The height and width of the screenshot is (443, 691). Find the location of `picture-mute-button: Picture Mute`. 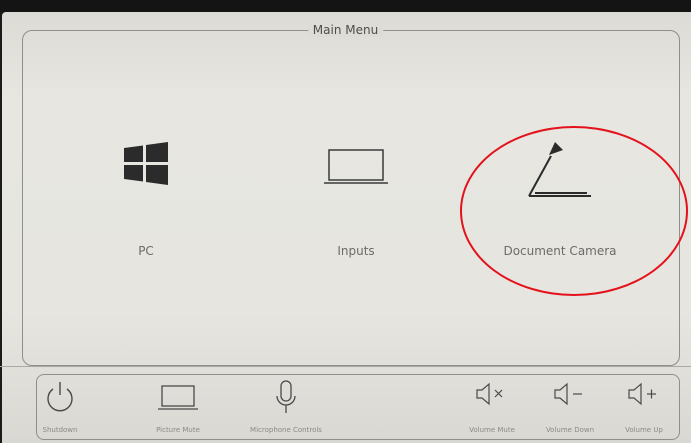

picture-mute-button: Picture Mute is located at coordinates (178, 408).